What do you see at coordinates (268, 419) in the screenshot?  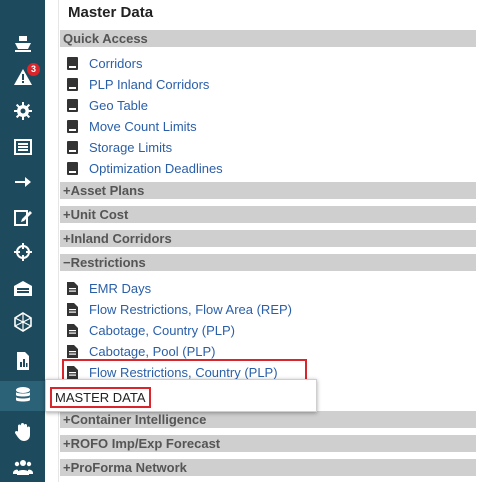 I see `section-container-intelligence: +Container Intelligence` at bounding box center [268, 419].